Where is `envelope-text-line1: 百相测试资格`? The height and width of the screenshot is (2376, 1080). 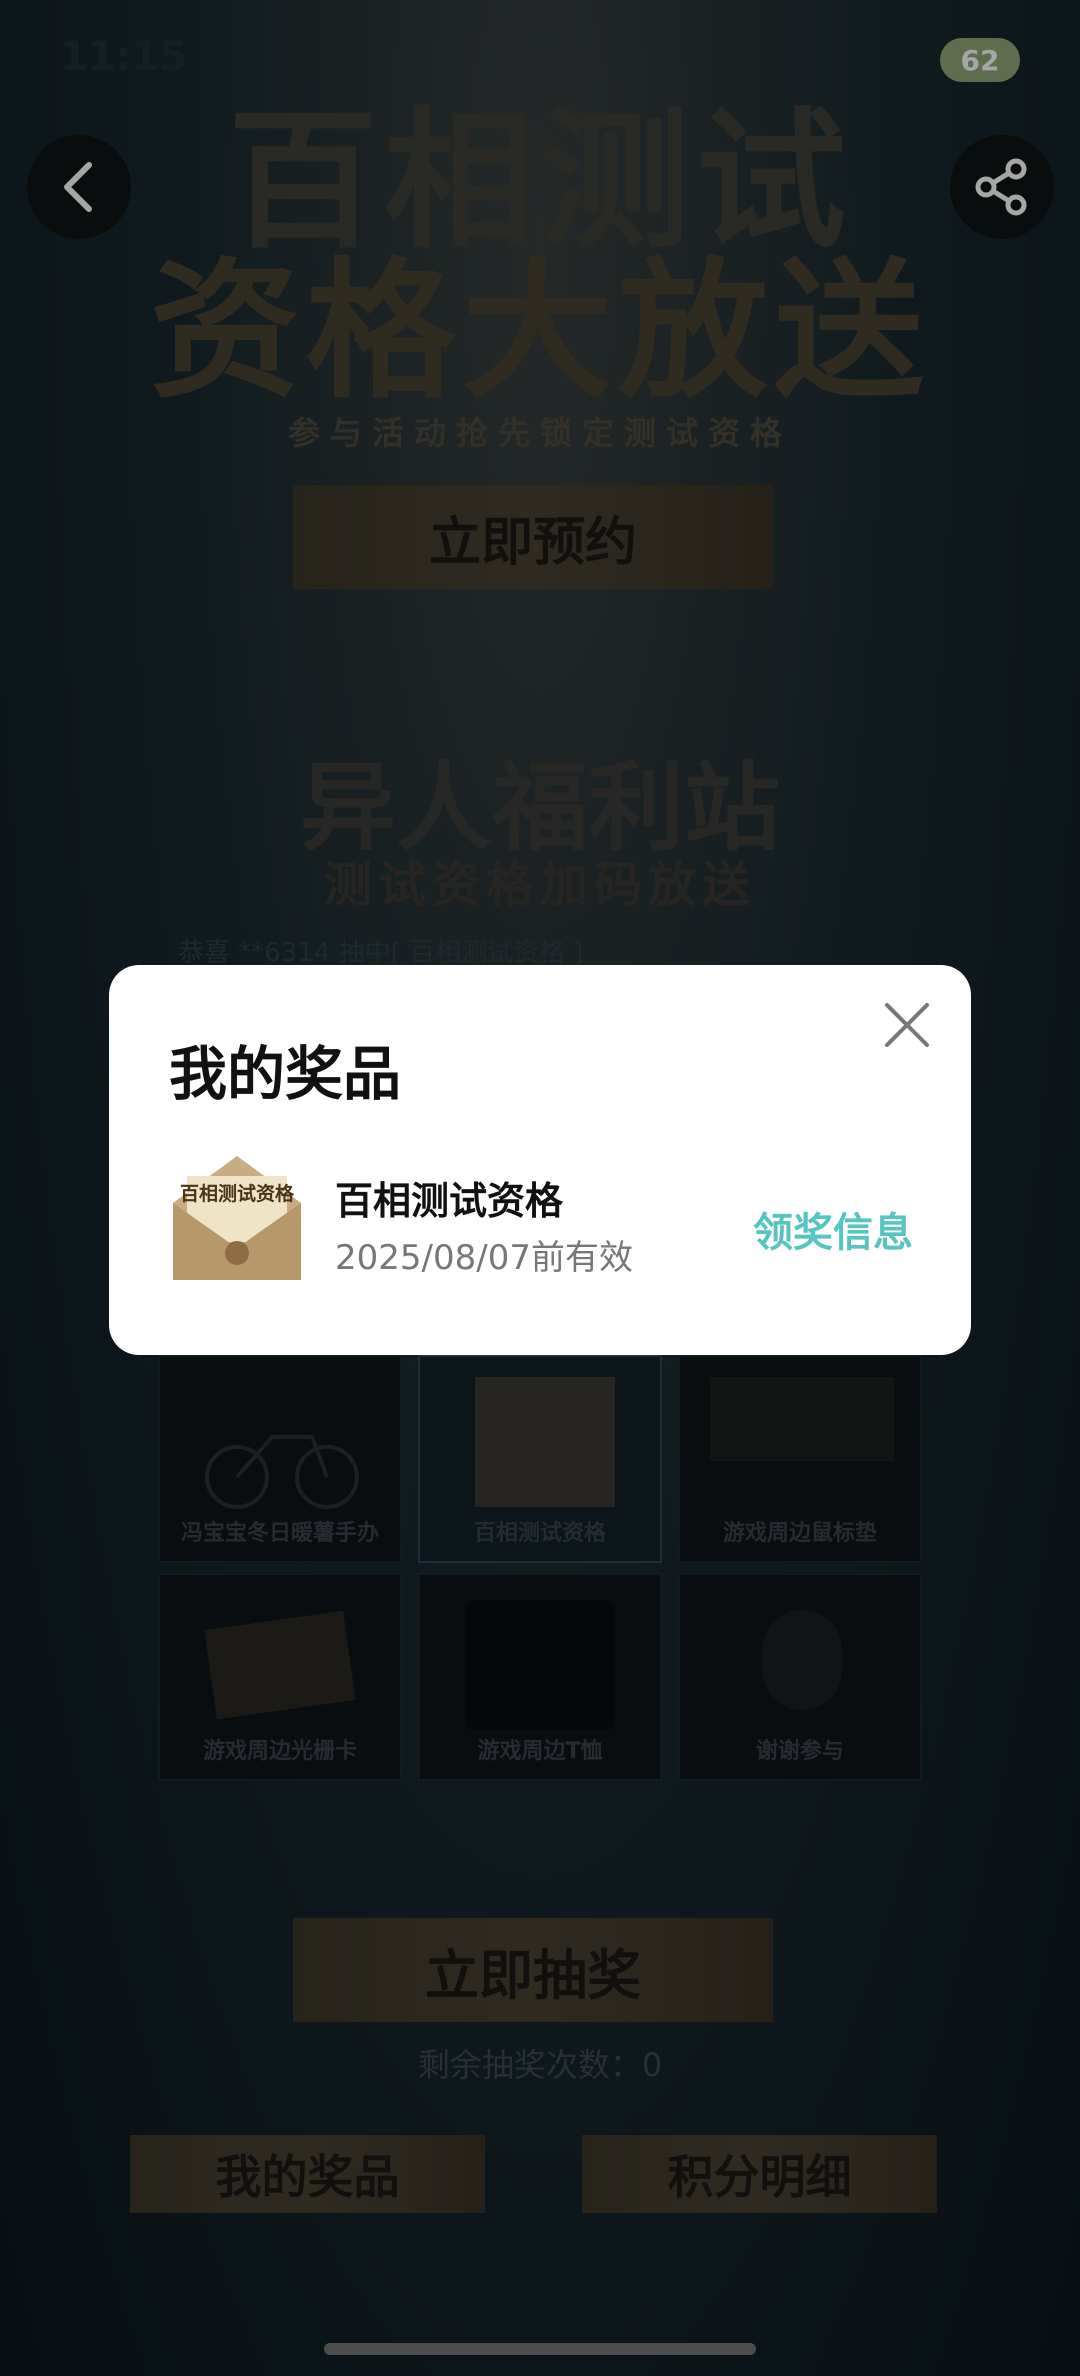
envelope-text-line1: 百相测试资格 is located at coordinates (237, 1193).